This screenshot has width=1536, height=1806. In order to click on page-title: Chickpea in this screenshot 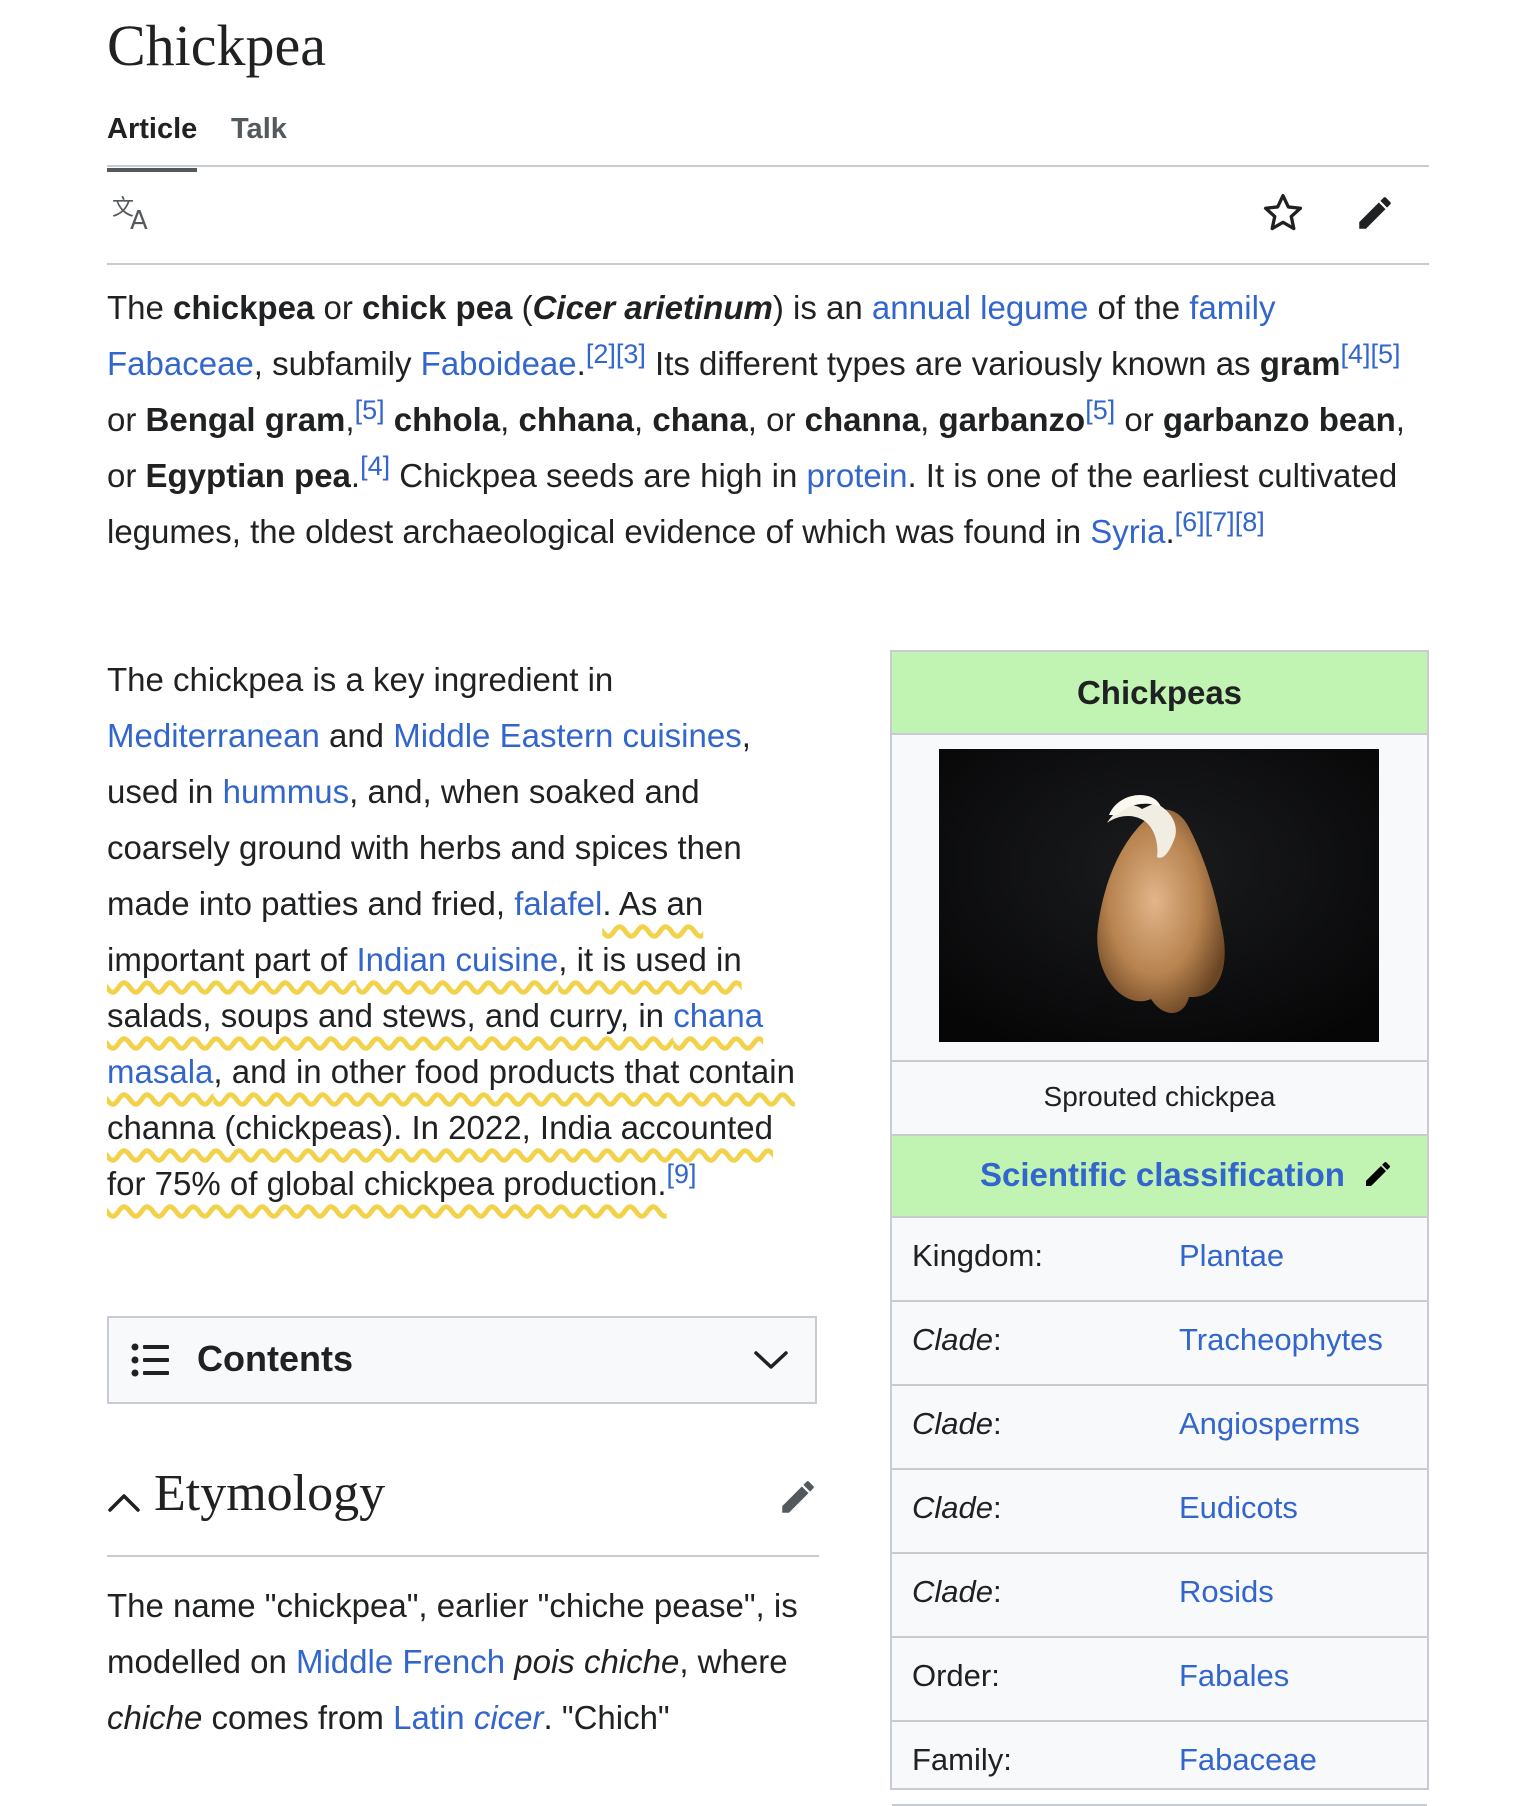, I will do `click(217, 45)`.